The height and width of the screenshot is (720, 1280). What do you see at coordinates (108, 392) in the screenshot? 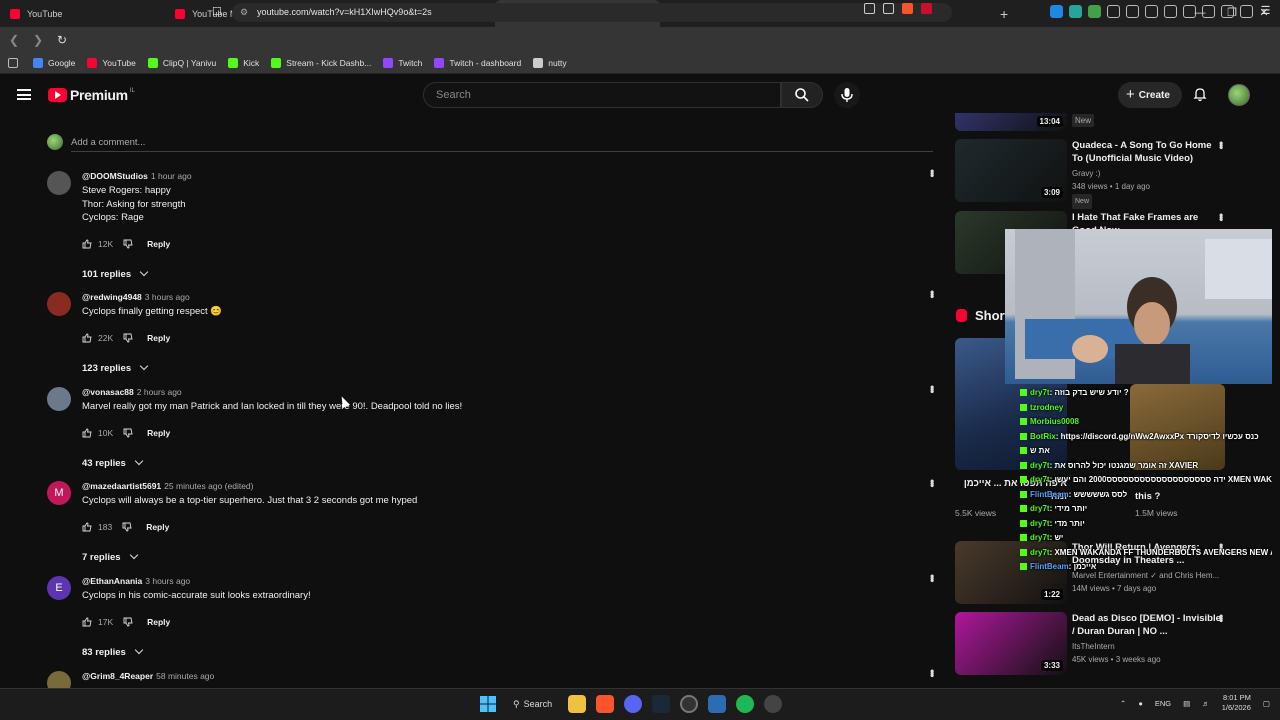
I see `comment-handle: @vonasac88` at bounding box center [108, 392].